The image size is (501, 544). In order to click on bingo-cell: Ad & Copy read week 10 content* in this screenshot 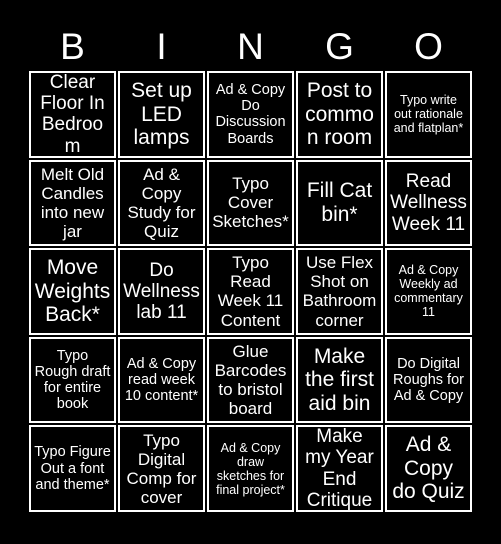, I will do `click(161, 380)`.